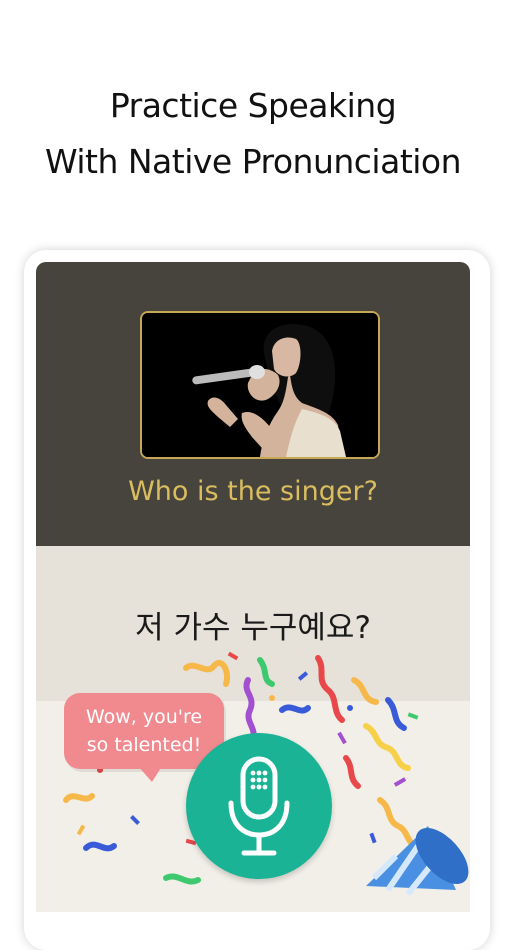  I want to click on singer-video, so click(260, 385).